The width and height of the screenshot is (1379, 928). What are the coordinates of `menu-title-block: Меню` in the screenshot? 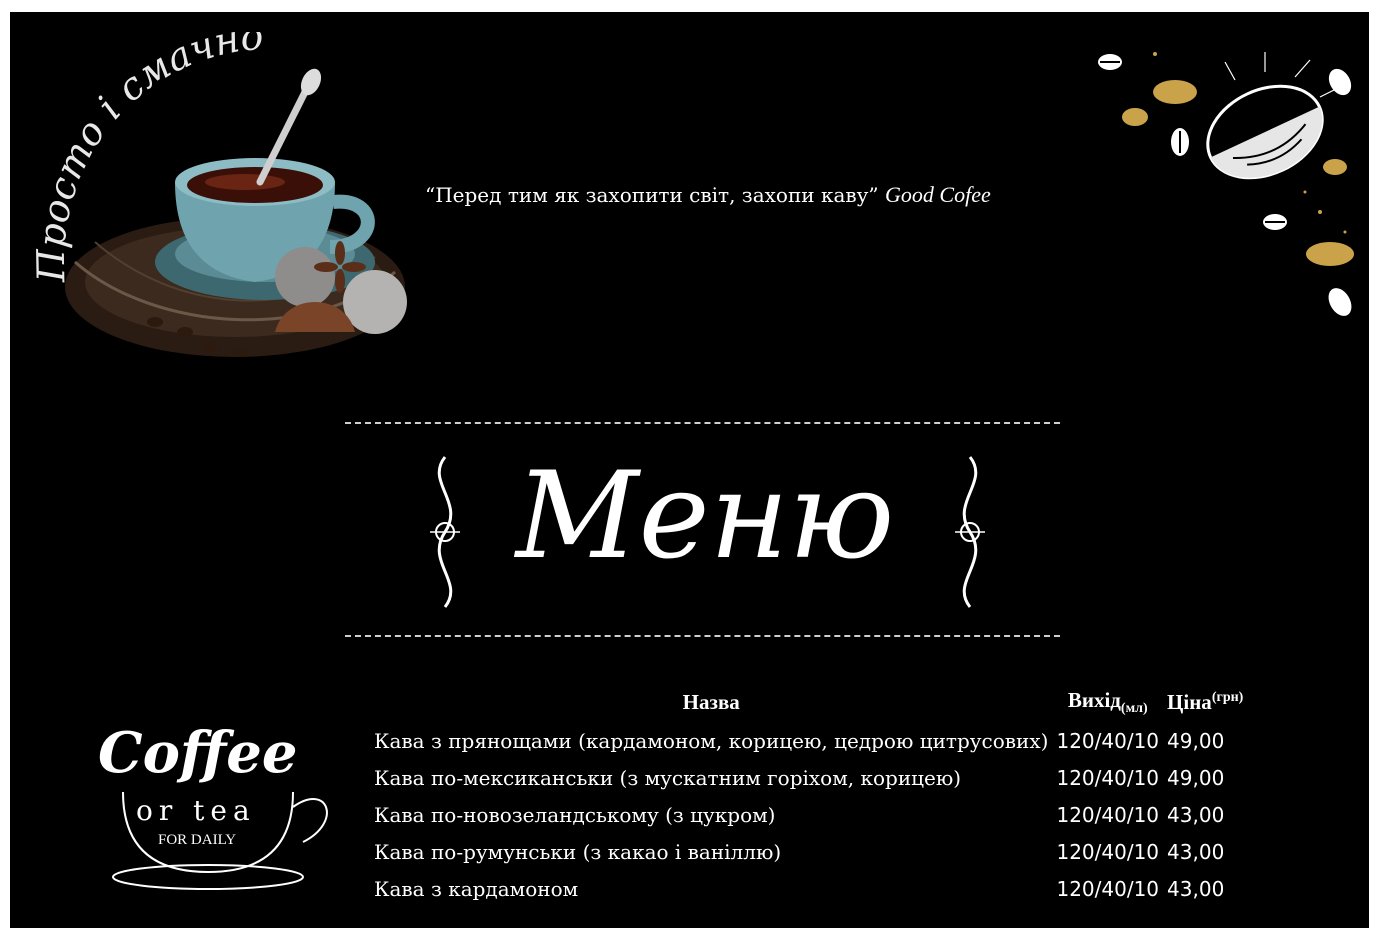 It's located at (705, 522).